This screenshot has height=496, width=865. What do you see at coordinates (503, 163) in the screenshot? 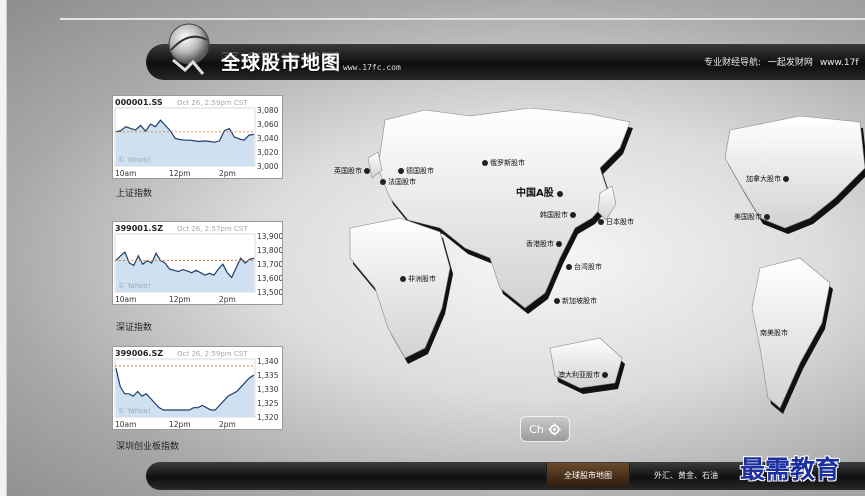
I see `map-marker-russia: 俄罗斯股市` at bounding box center [503, 163].